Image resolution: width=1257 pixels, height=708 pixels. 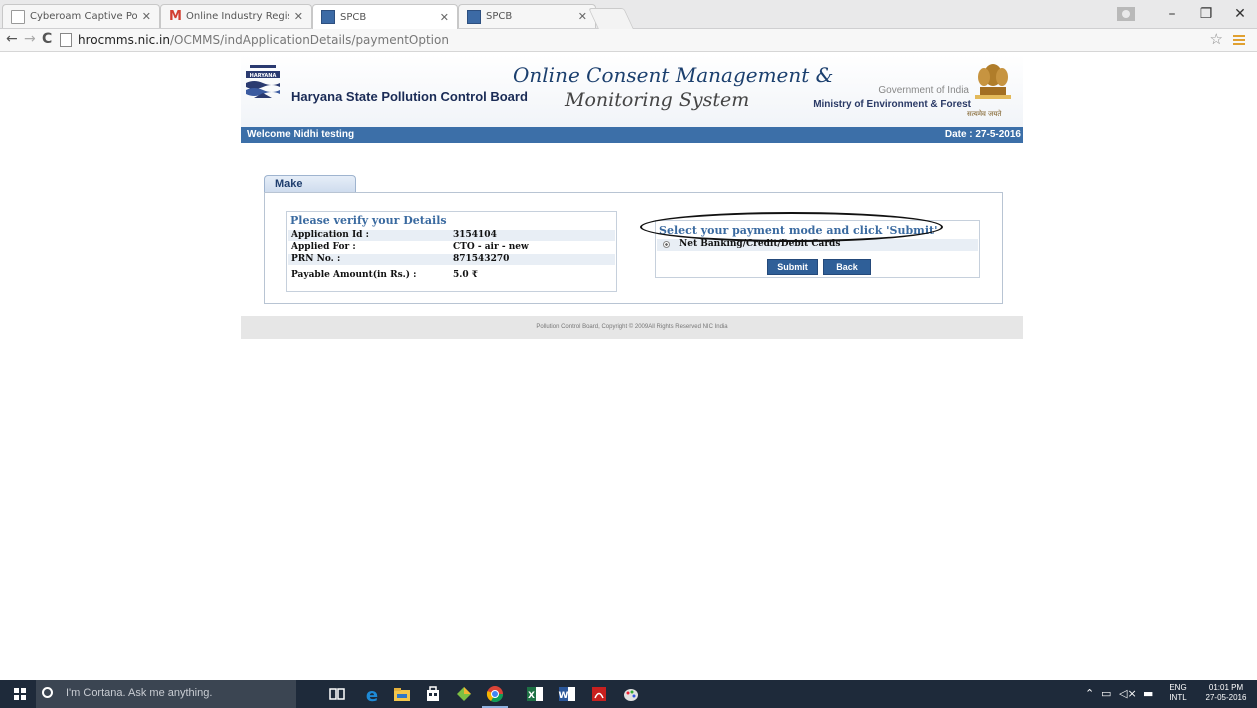 I want to click on keyboard-icon: ▬, so click(x=1148, y=693).